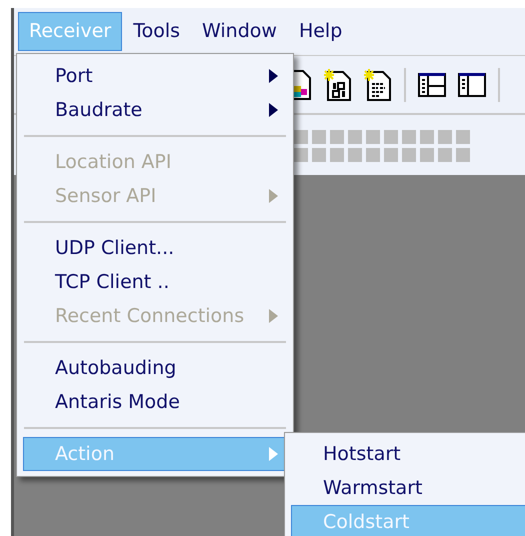 This screenshot has width=525, height=536. What do you see at coordinates (157, 31) in the screenshot?
I see `menu-bar-item: Tools` at bounding box center [157, 31].